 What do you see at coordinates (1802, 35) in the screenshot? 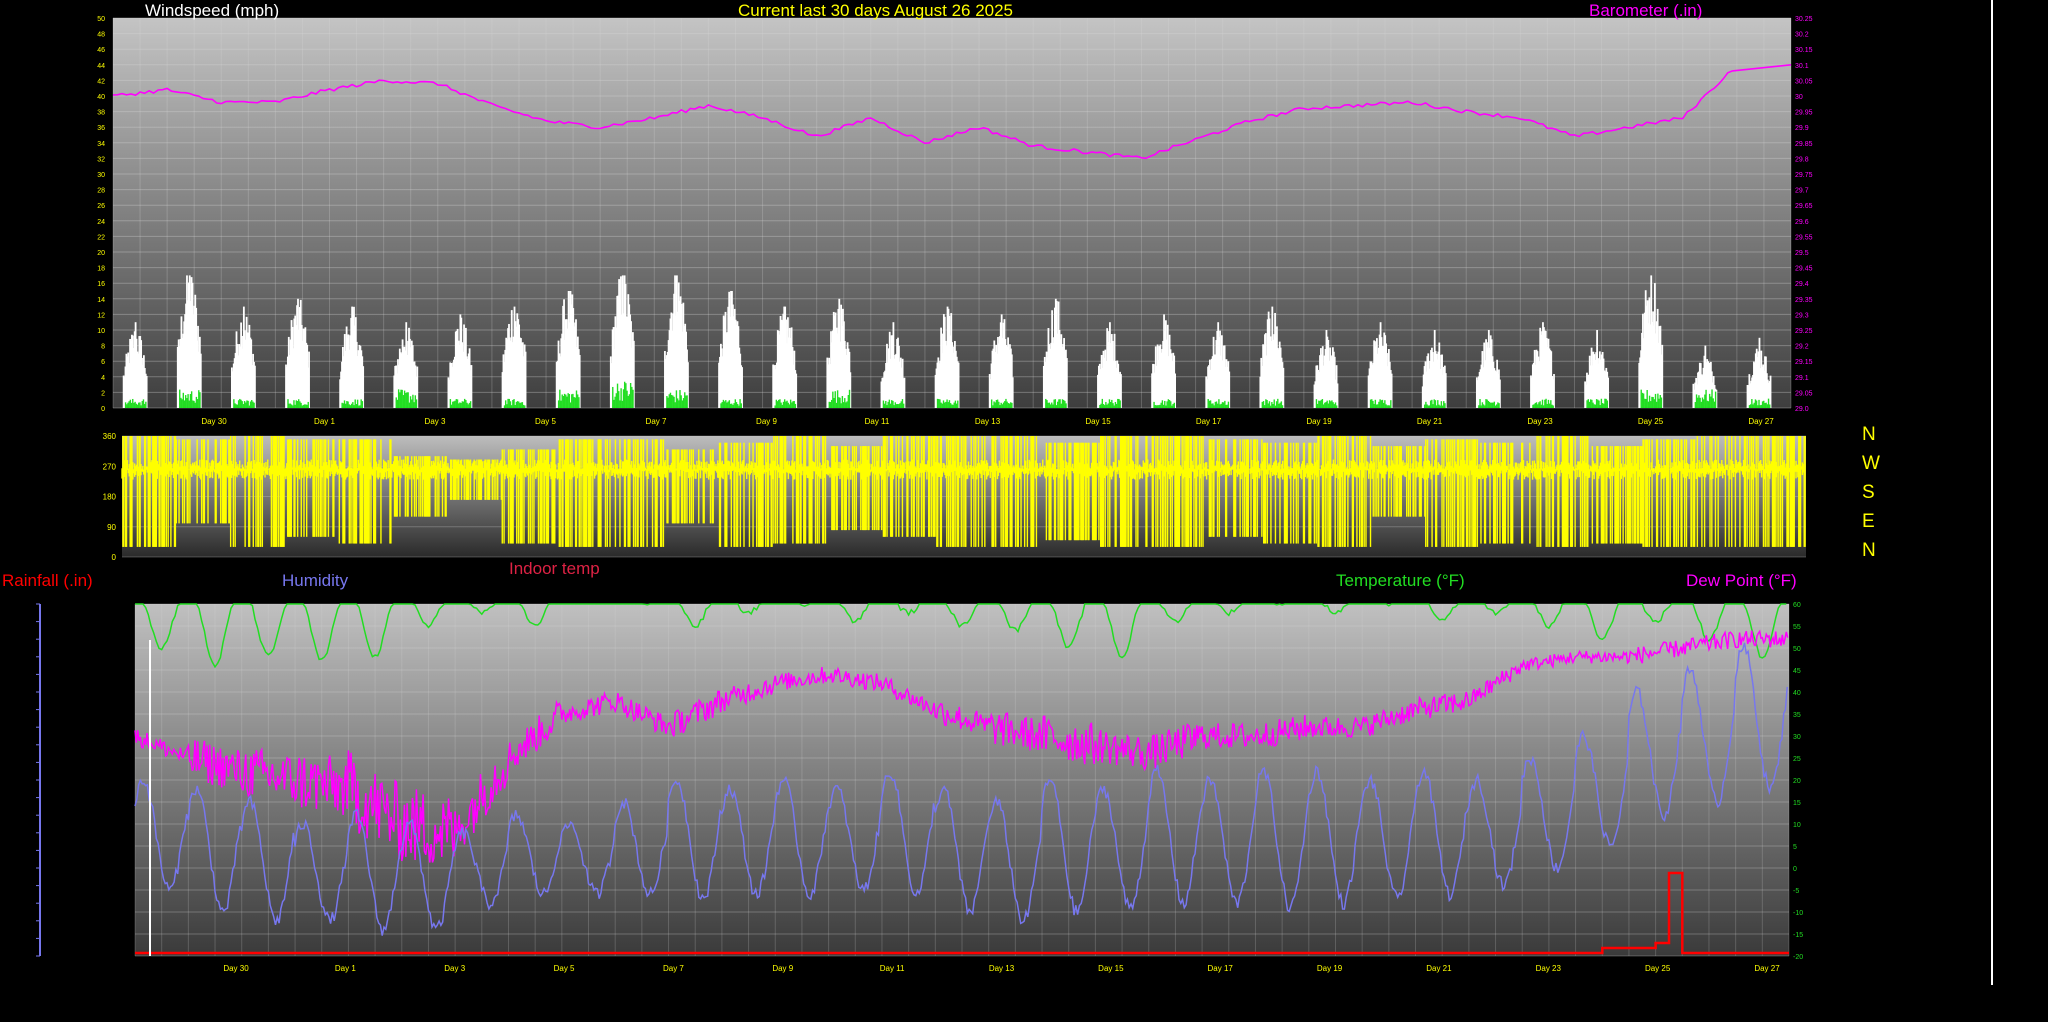
I see `baro-y-tick: 30.2` at bounding box center [1802, 35].